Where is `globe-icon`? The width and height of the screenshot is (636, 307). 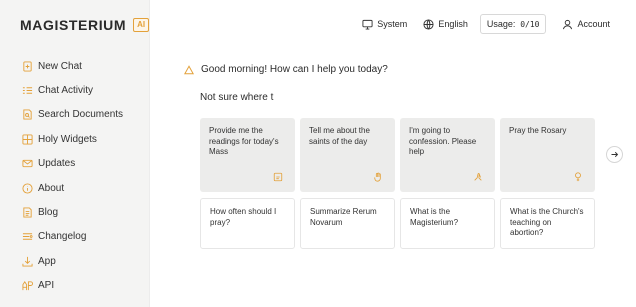 globe-icon is located at coordinates (428, 24).